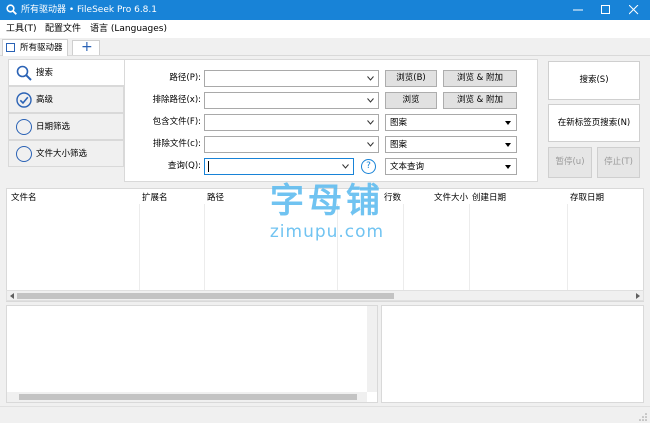 The height and width of the screenshot is (423, 650). I want to click on search-options-nav: 搜索 高级 日期筛选 文件大小筛选, so click(66, 113).